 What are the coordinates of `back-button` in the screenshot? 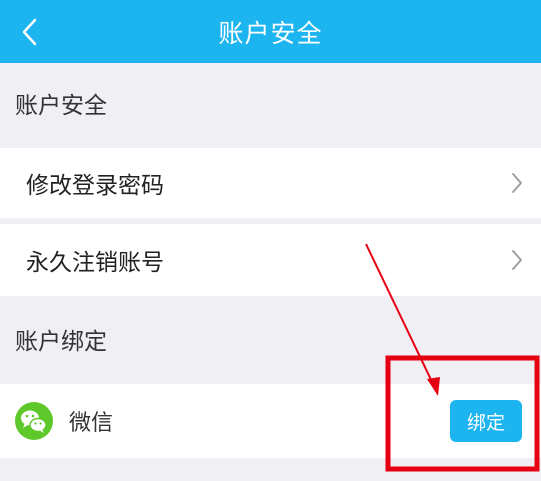 It's located at (30, 32).